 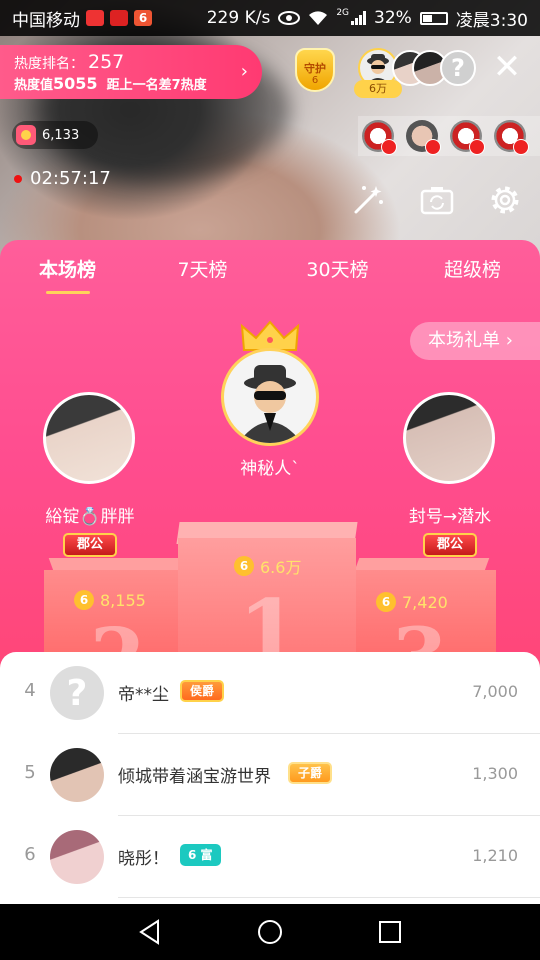 I want to click on list-name: 帝**尘, so click(x=143, y=695).